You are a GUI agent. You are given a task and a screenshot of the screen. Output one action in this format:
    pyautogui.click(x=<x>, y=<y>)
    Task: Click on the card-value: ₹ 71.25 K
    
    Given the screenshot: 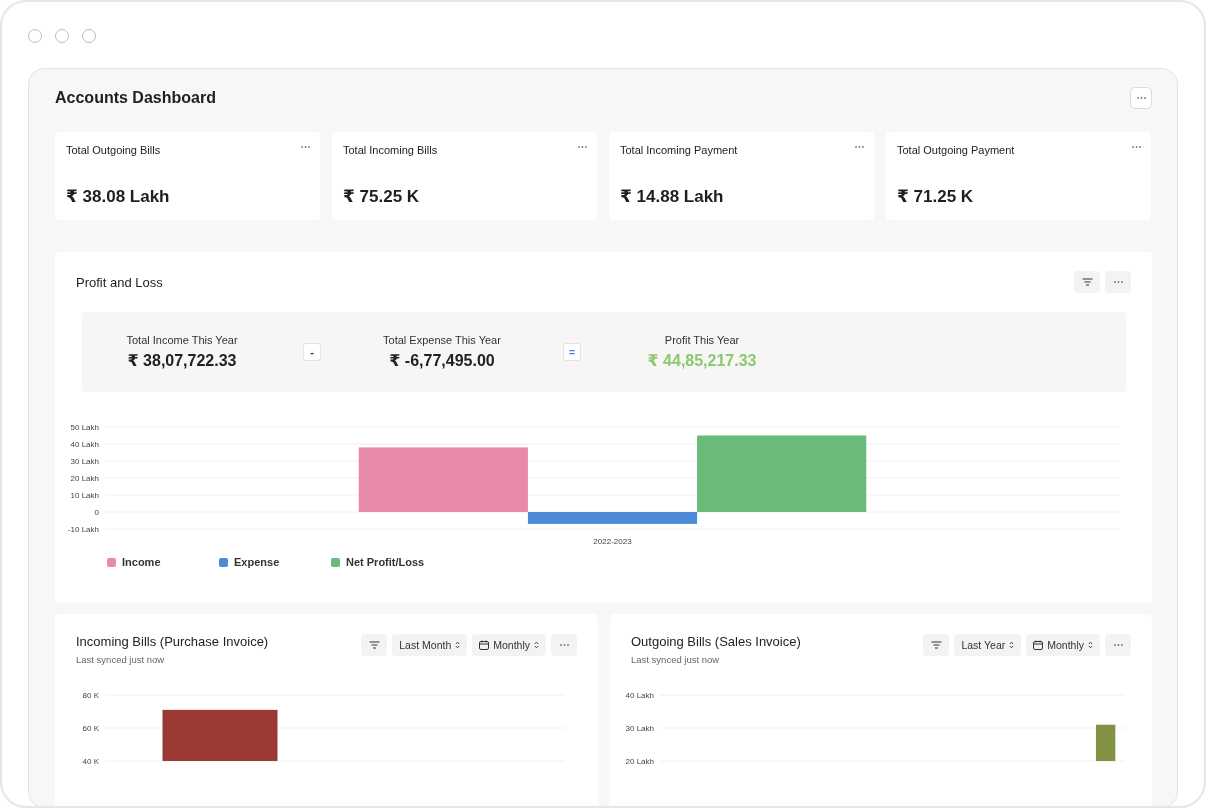 What is the action you would take?
    pyautogui.click(x=936, y=196)
    